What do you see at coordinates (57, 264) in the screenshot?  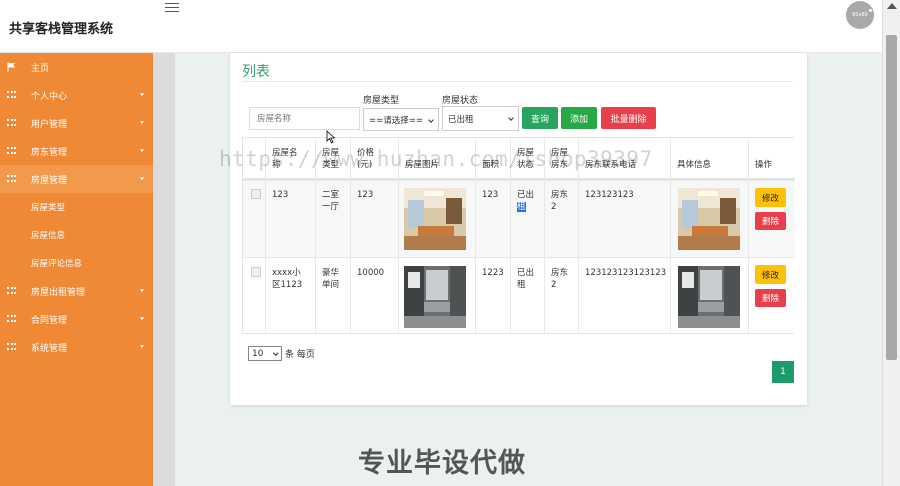 I see `sidebar-subitem-label: 房屋评论信息` at bounding box center [57, 264].